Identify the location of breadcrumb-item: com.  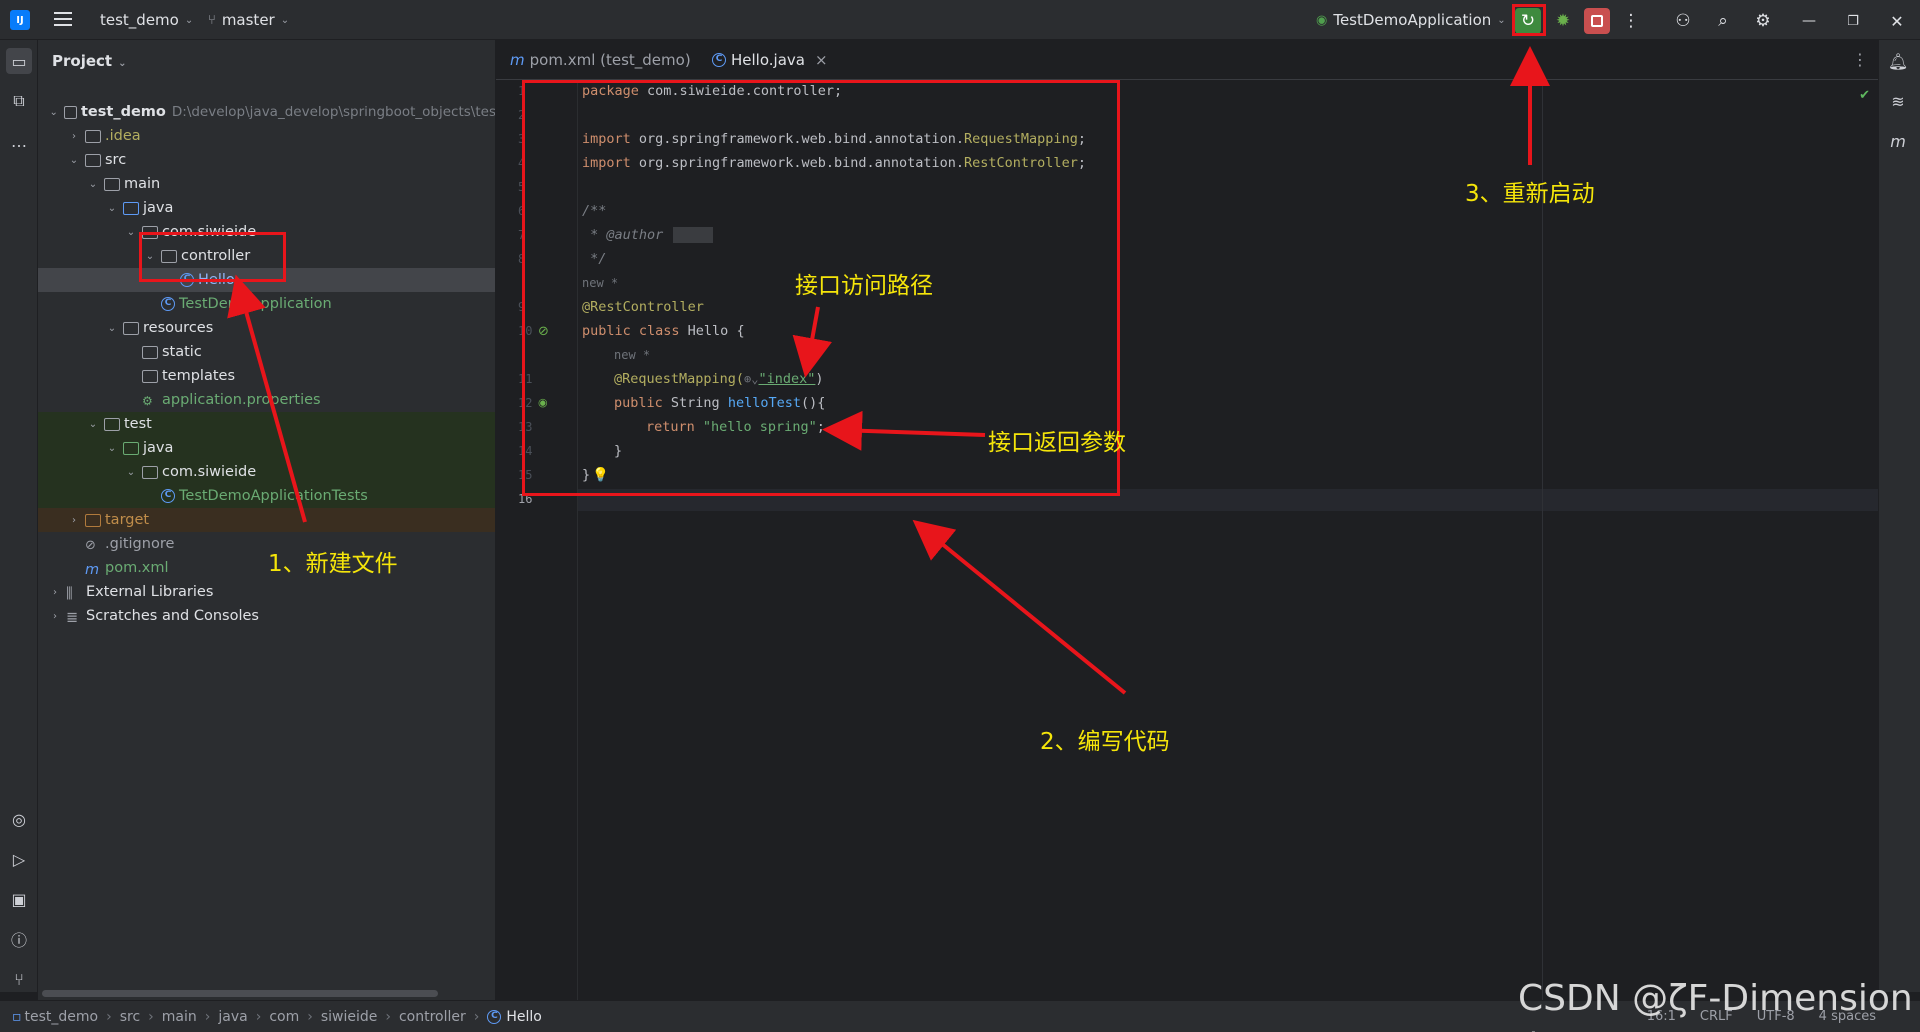
(284, 1017).